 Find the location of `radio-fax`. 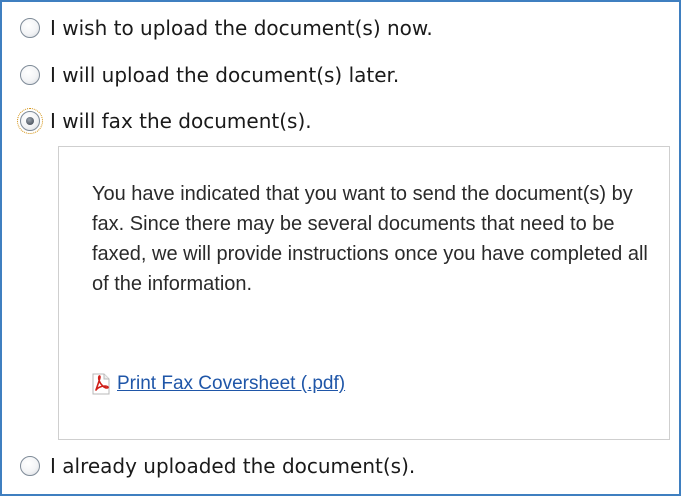

radio-fax is located at coordinates (30, 121).